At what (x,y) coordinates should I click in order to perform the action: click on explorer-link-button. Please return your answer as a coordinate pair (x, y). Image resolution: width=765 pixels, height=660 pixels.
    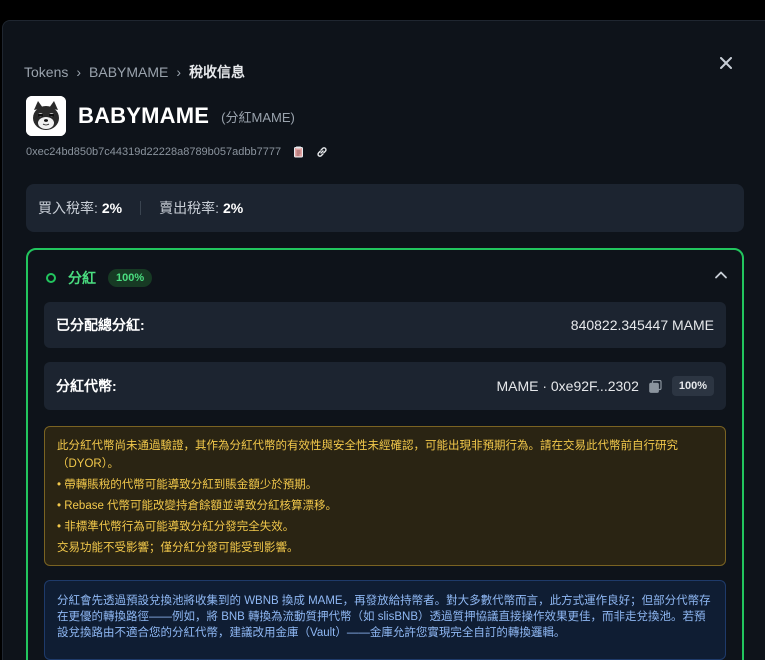
    Looking at the image, I should click on (322, 152).